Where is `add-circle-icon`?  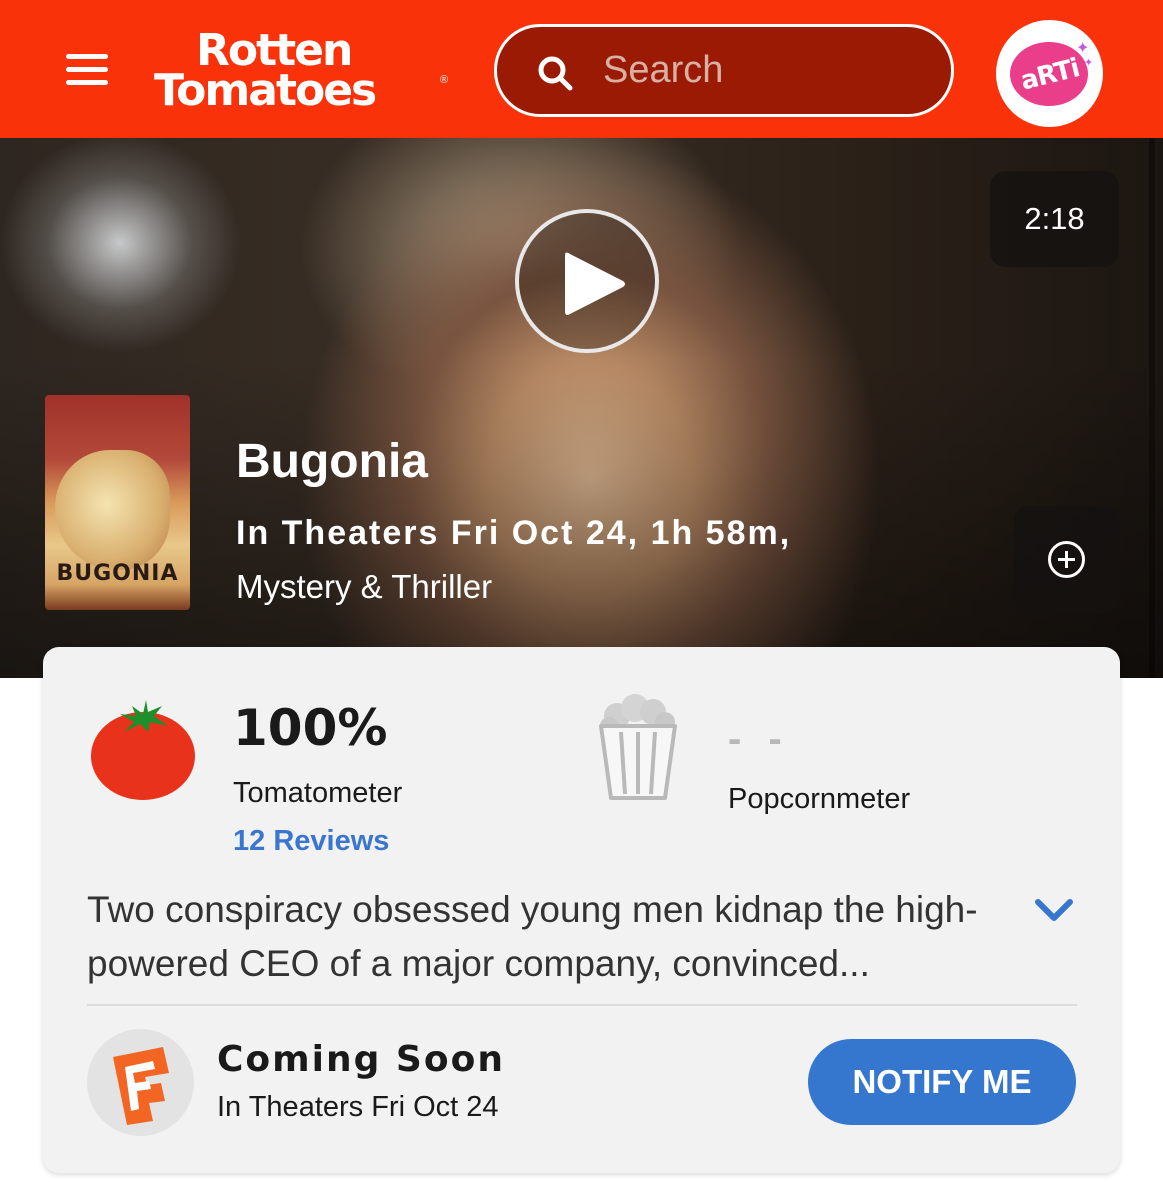 add-circle-icon is located at coordinates (1066, 559).